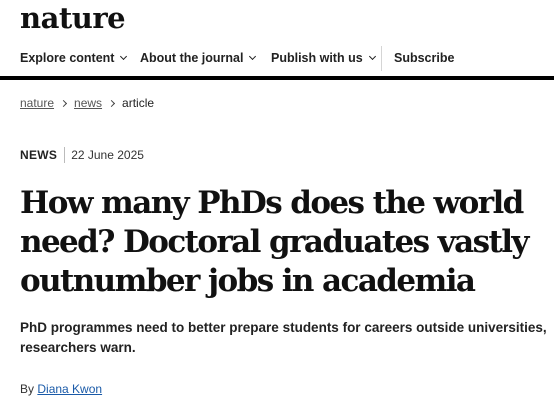 The height and width of the screenshot is (402, 554). Describe the element at coordinates (381, 58) in the screenshot. I see `nav-divider` at that location.